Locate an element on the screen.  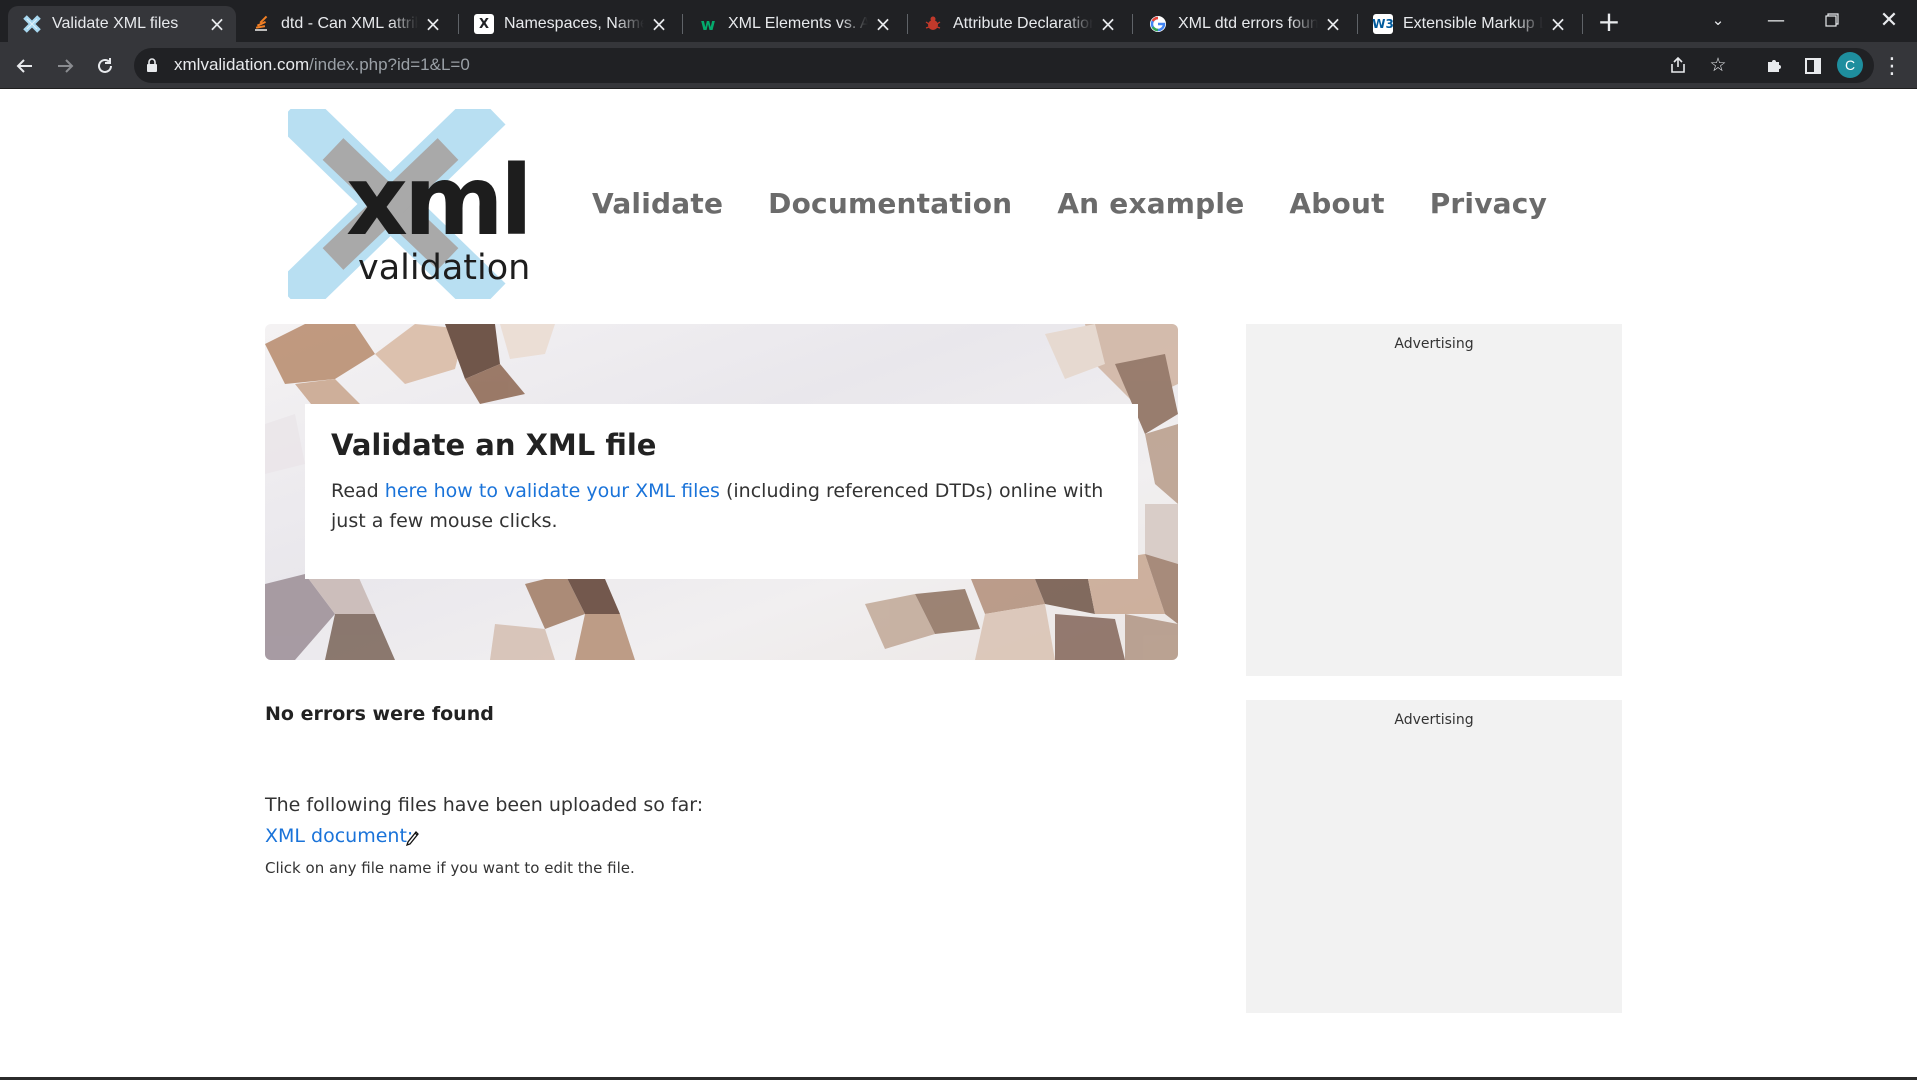
x-favicon-icon: X is located at coordinates (484, 24).